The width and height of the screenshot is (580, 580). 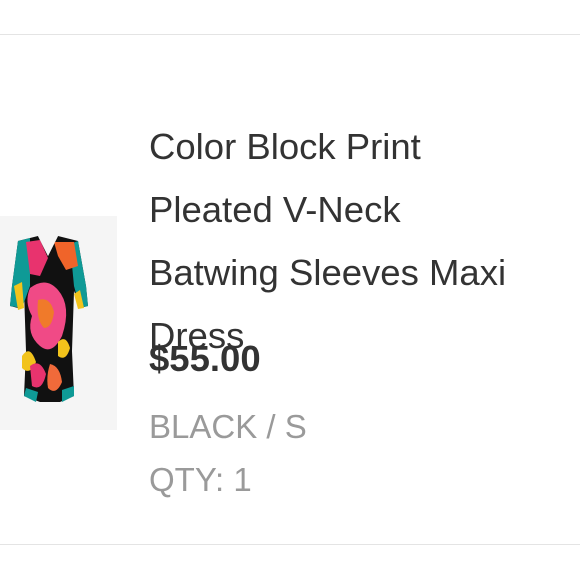 I want to click on product-title-line-3: Batwing Sleeves Maxi, so click(x=328, y=272).